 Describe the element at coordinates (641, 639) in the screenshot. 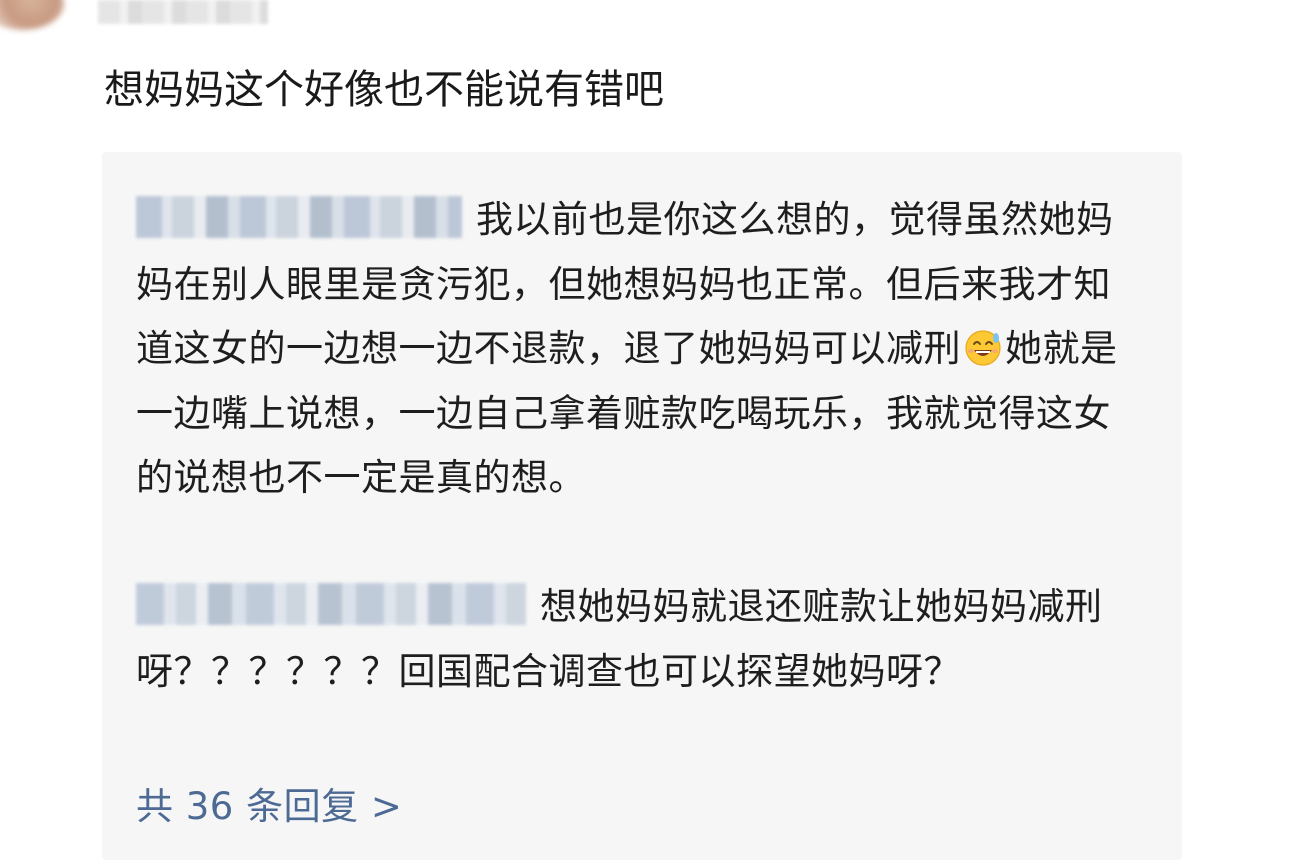

I see `reply-item: 想她妈妈就退还赃款让她妈妈减刑呀？？？？？？回国配合调查也可以探望她妈呀？` at that location.